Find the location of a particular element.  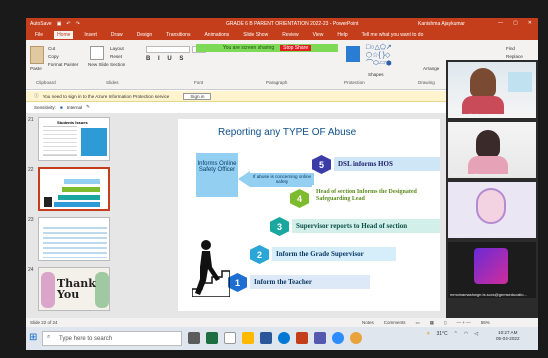

clock: 10:27 AM 05-04-2022 is located at coordinates (508, 336).